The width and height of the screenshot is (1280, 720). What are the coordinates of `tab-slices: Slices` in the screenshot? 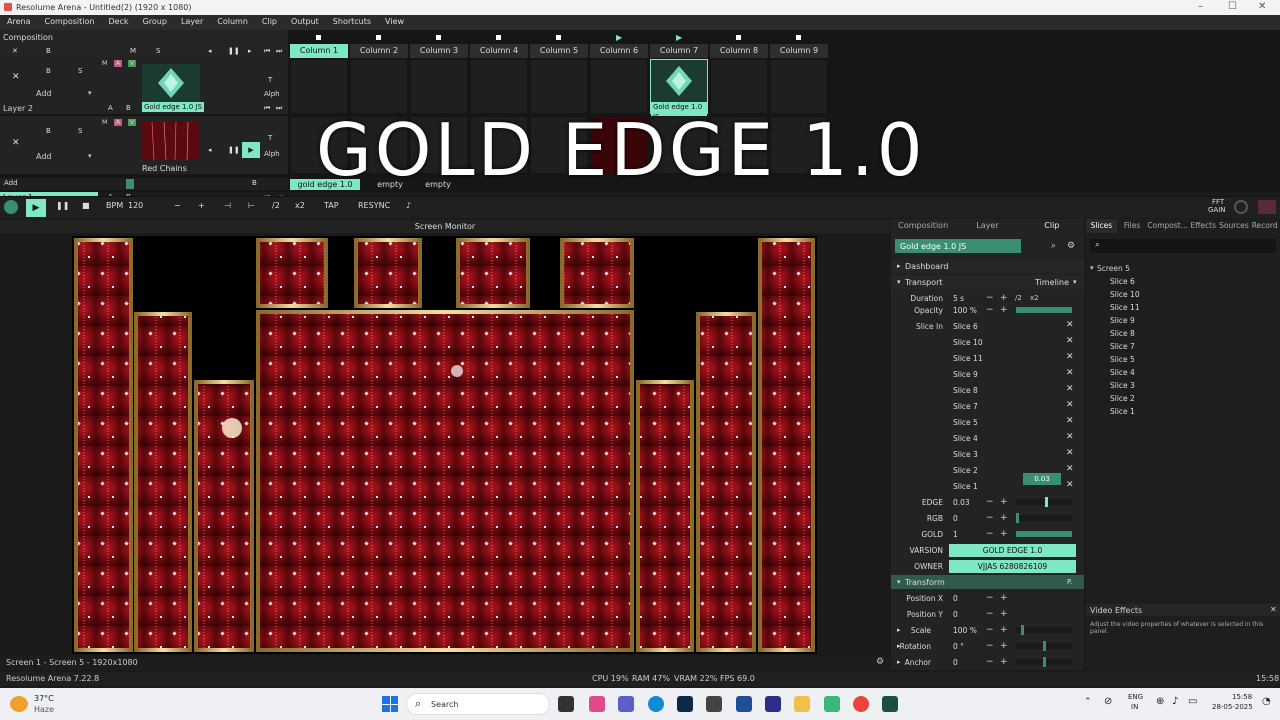 It's located at (1101, 226).